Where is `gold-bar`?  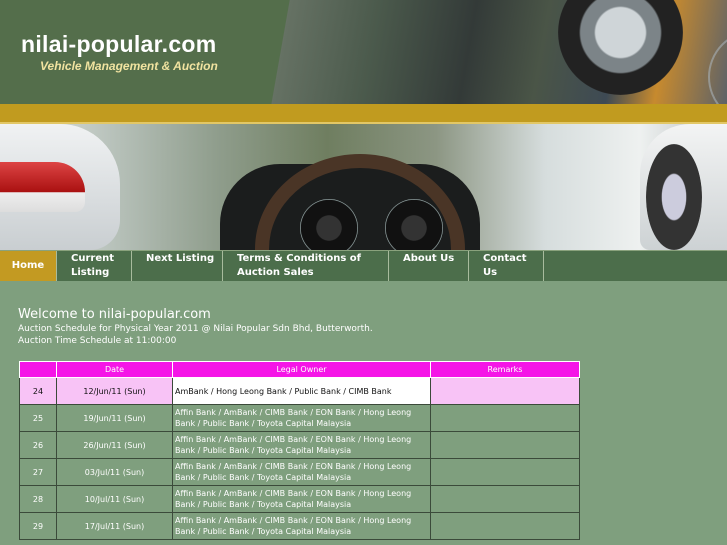
gold-bar is located at coordinates (363, 114).